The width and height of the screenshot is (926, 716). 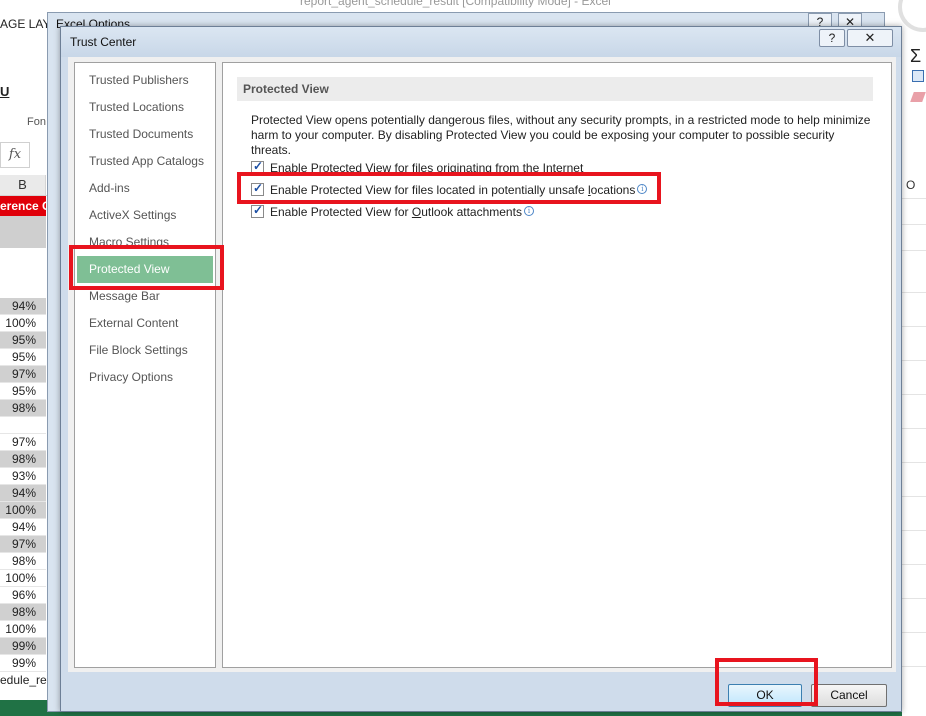 I want to click on checkbox-internet-files: ✓, so click(x=257, y=166).